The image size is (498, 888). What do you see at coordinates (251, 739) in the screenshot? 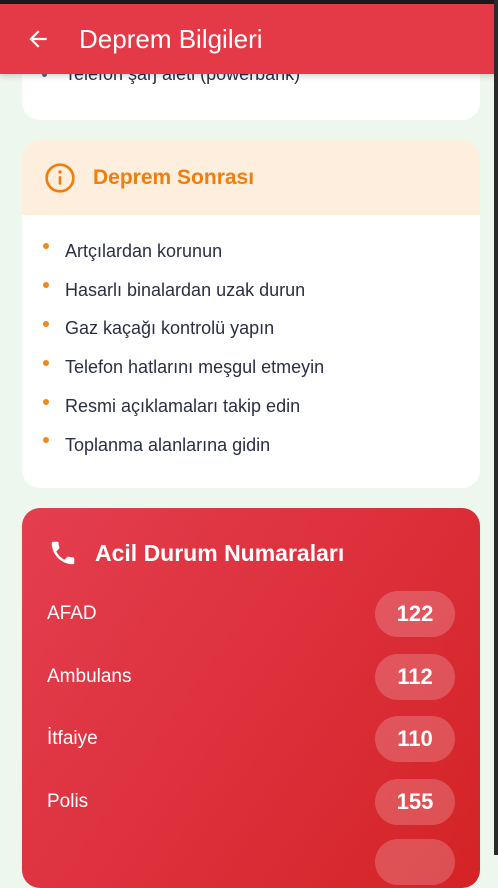
I see `emergency-row-itfaiye: İtfaiye 110` at bounding box center [251, 739].